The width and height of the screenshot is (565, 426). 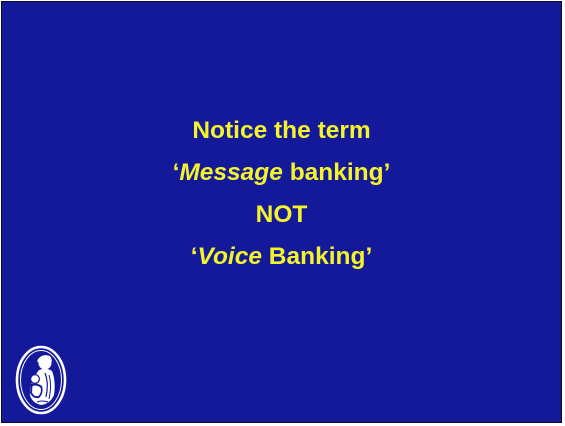 I want to click on line-3-text: NOT, so click(x=281, y=214).